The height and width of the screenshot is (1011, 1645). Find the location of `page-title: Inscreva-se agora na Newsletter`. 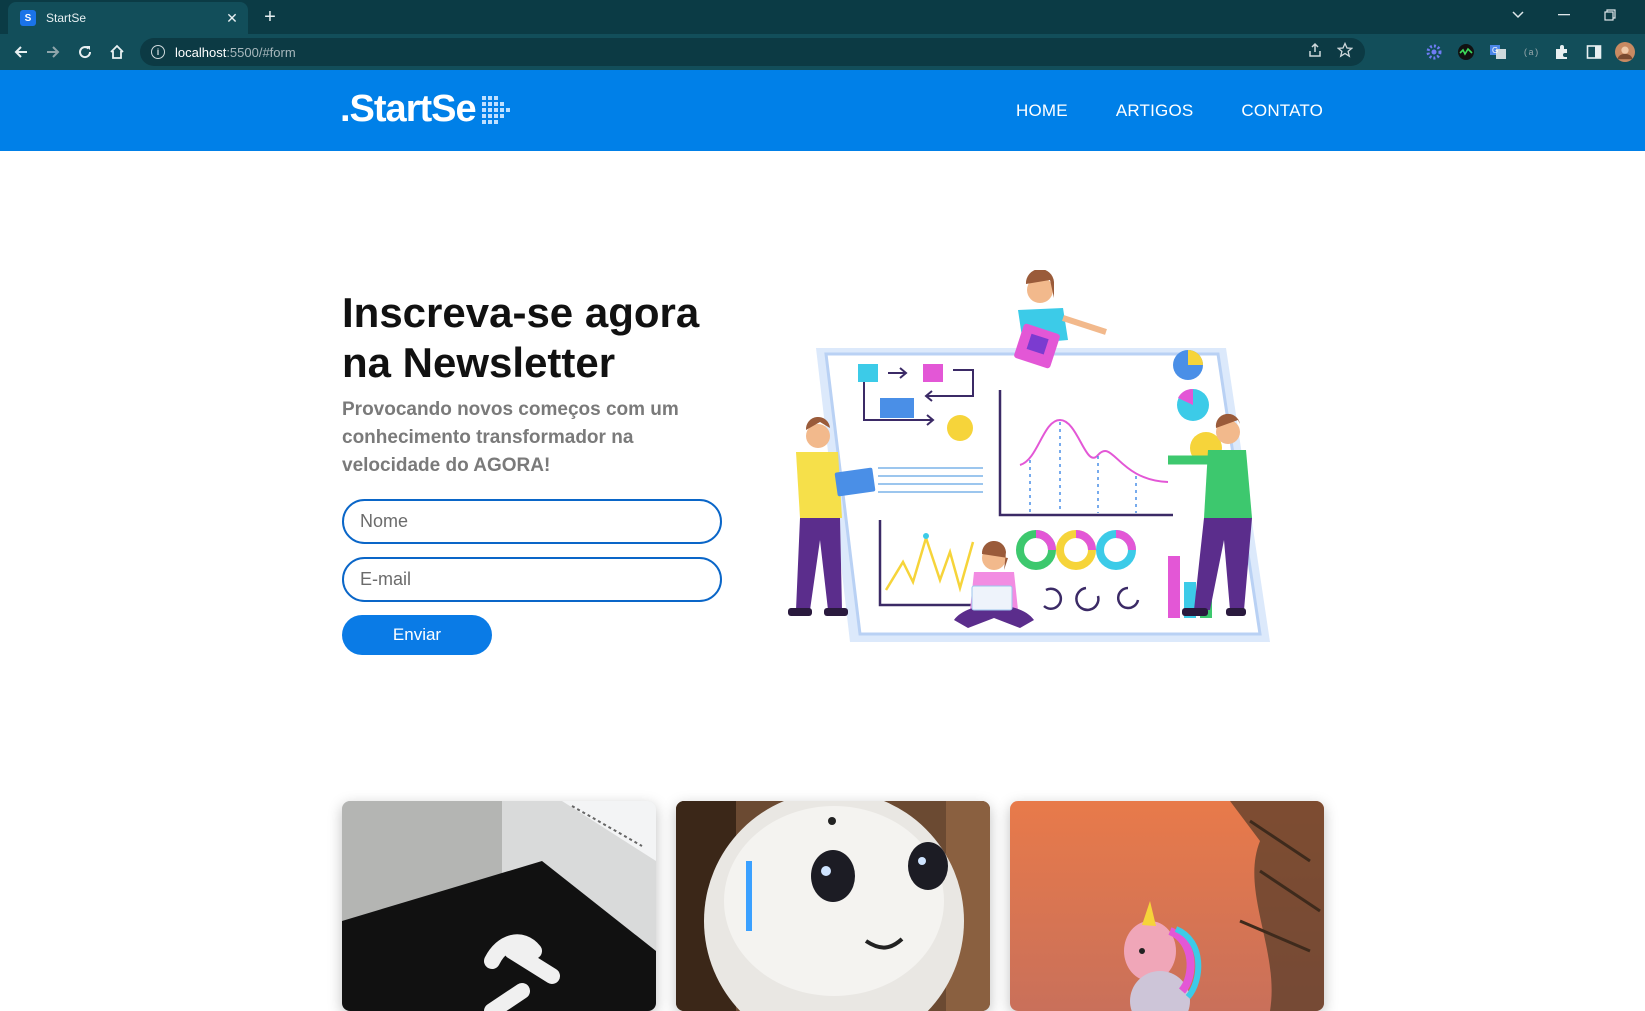

page-title: Inscreva-se agora na Newsletter is located at coordinates (552, 338).